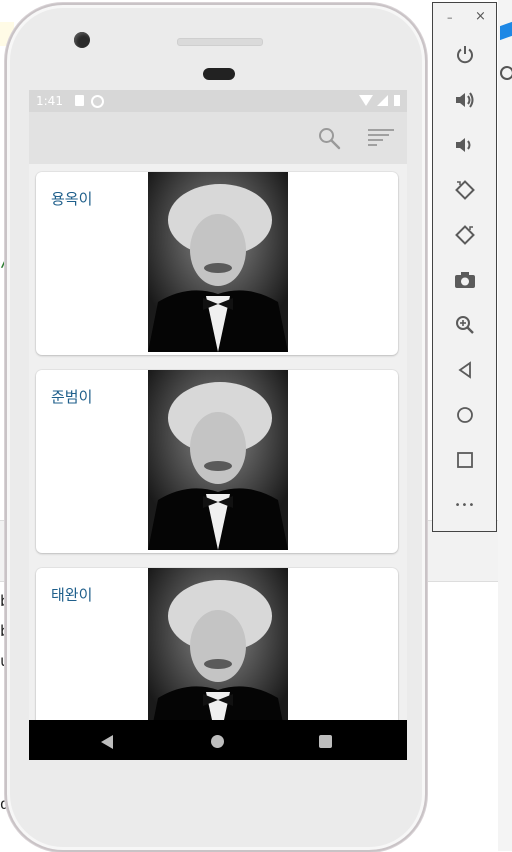 This screenshot has width=512, height=852. I want to click on rotate-left-icon, so click(465, 190).